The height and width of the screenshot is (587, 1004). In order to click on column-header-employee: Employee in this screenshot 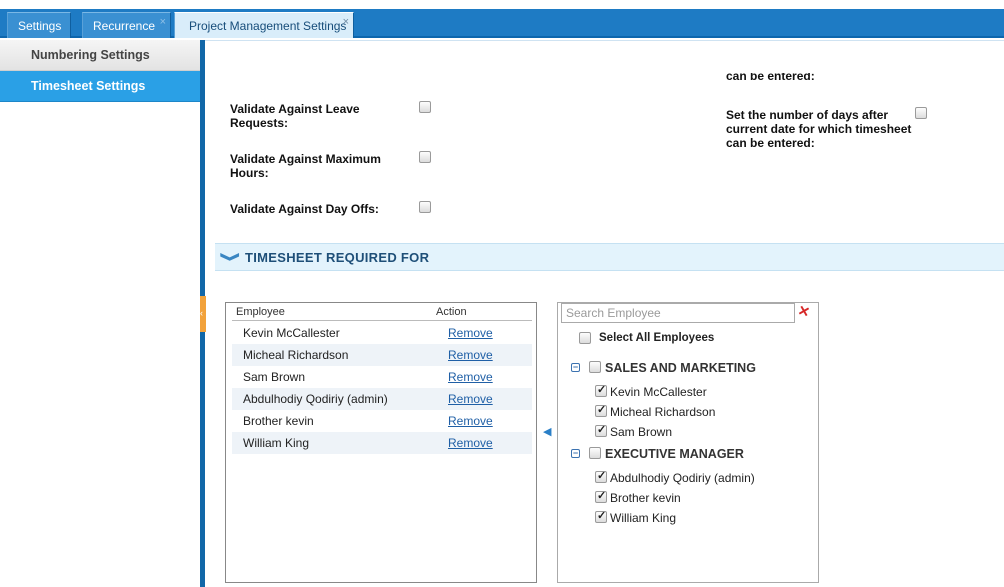, I will do `click(260, 312)`.